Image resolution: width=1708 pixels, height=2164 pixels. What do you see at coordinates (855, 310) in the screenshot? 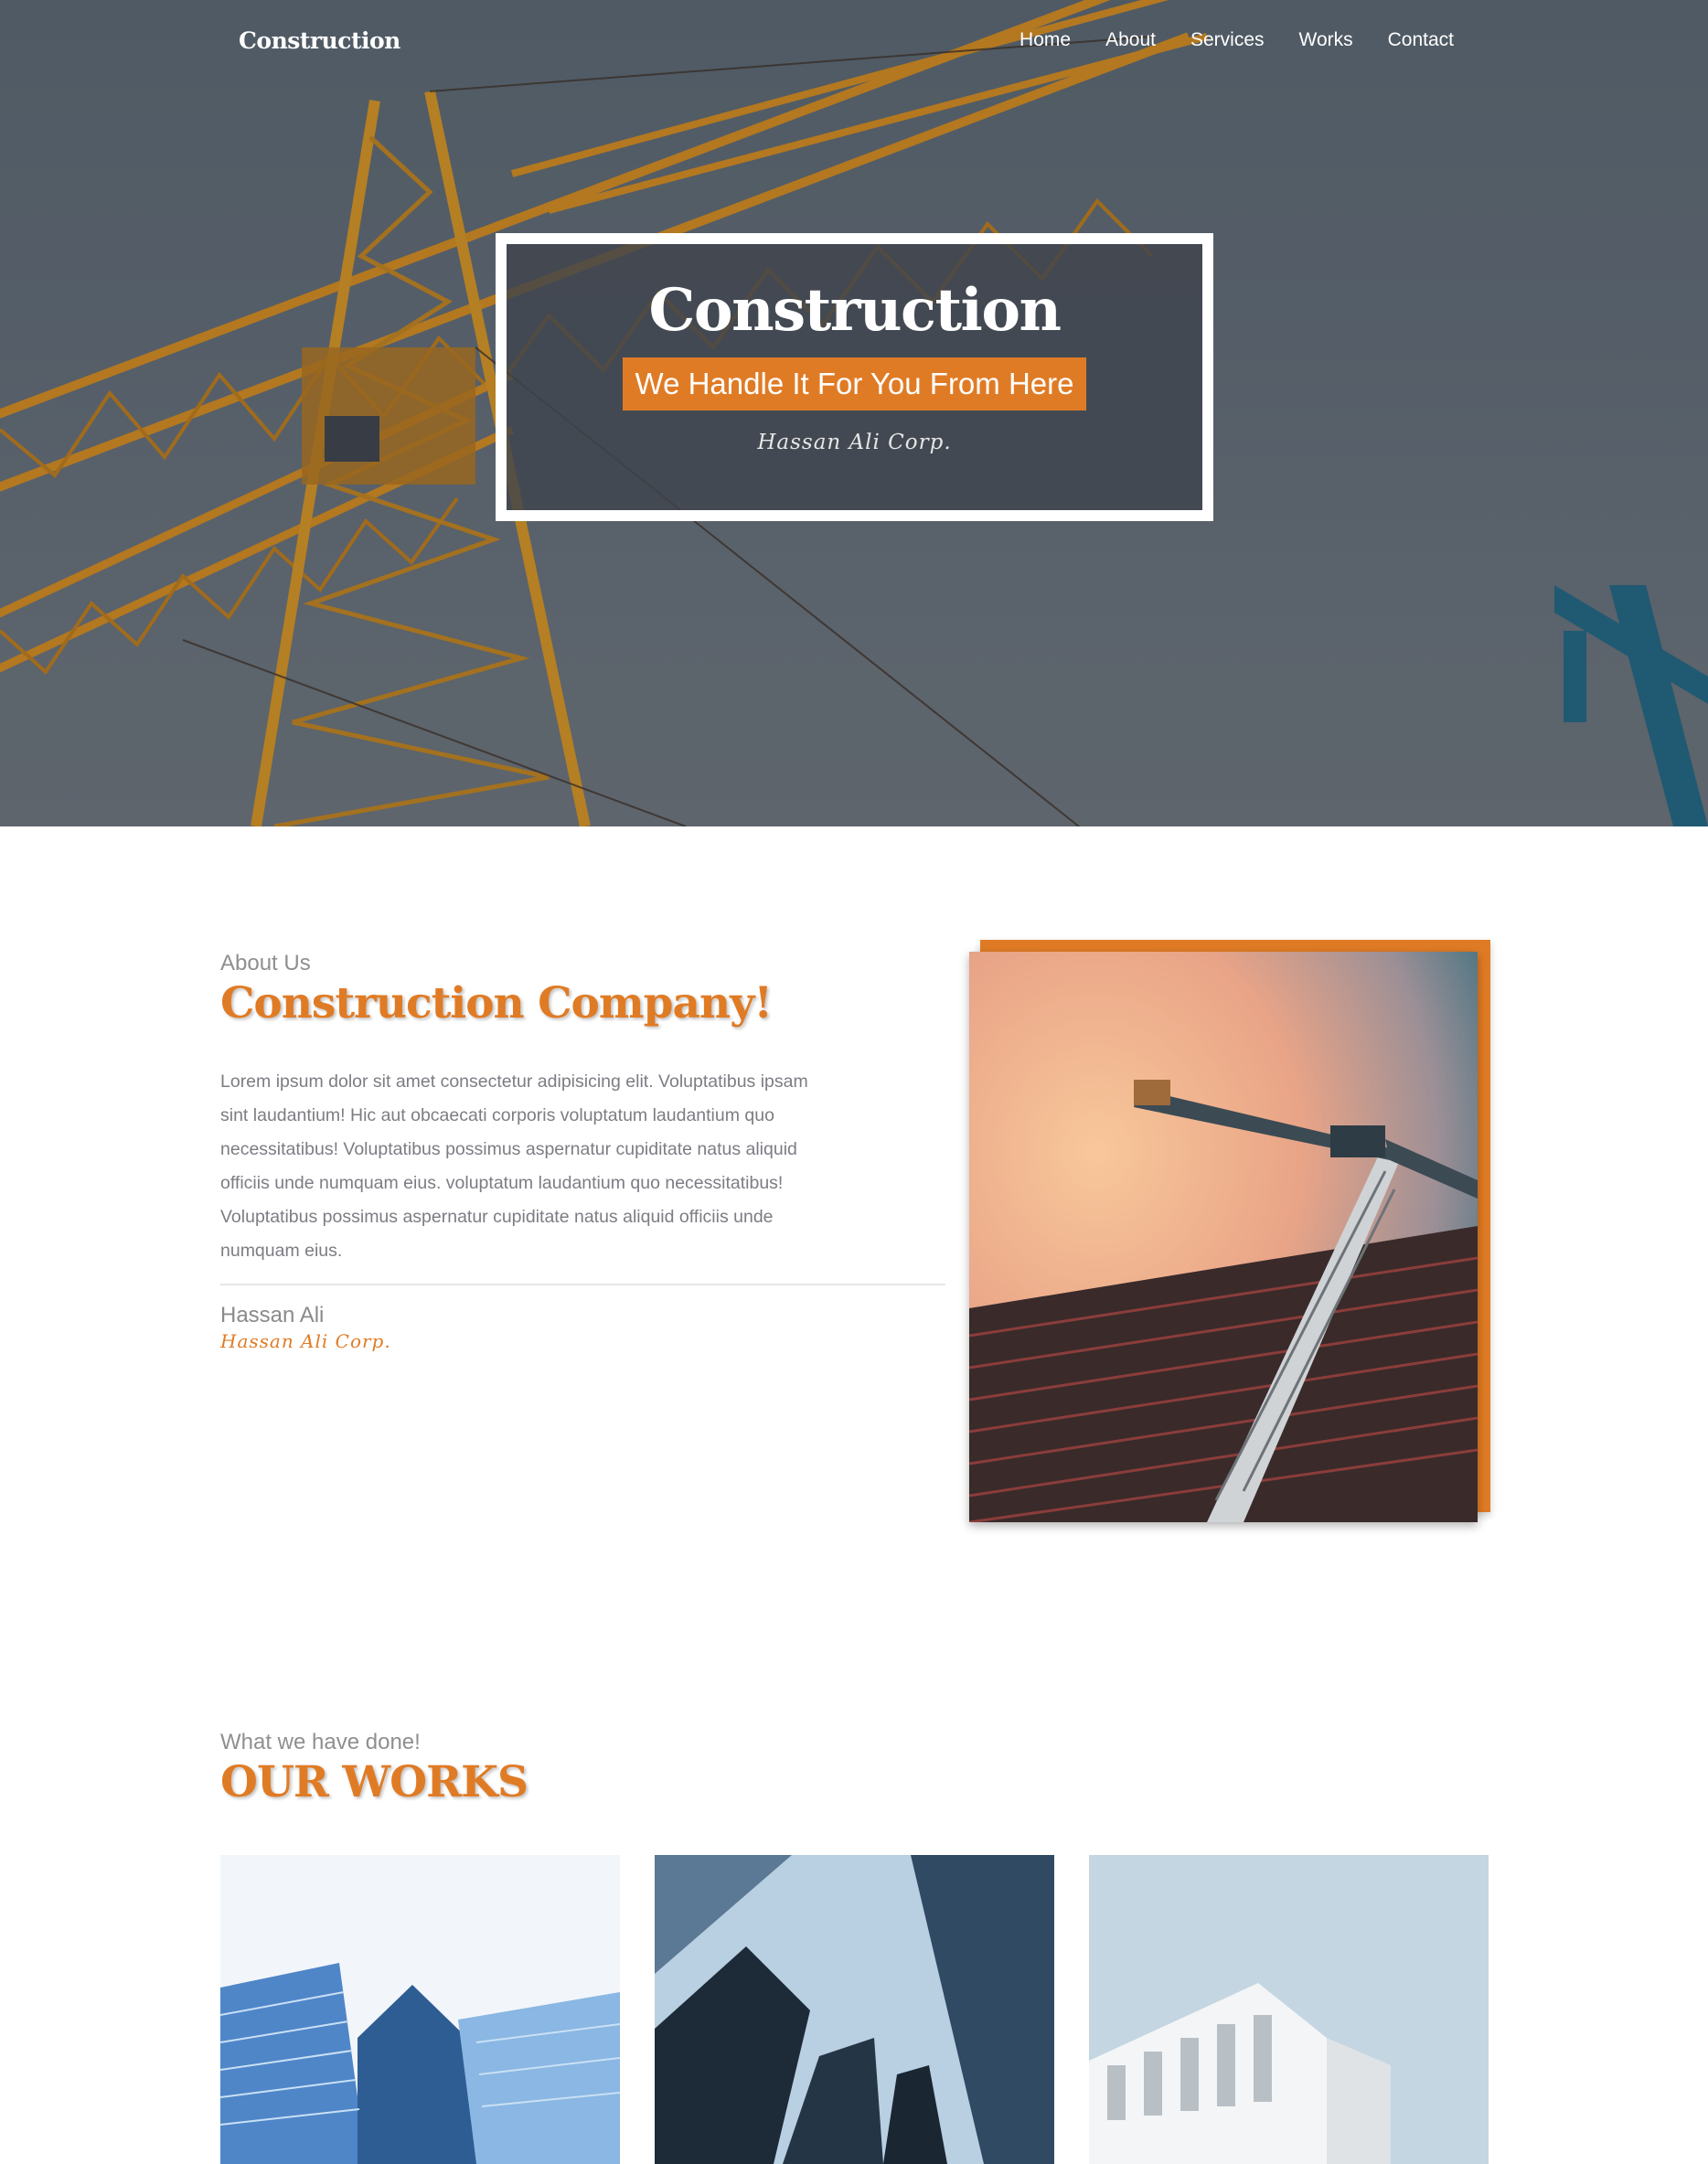
I see `hero-title: Construction` at bounding box center [855, 310].